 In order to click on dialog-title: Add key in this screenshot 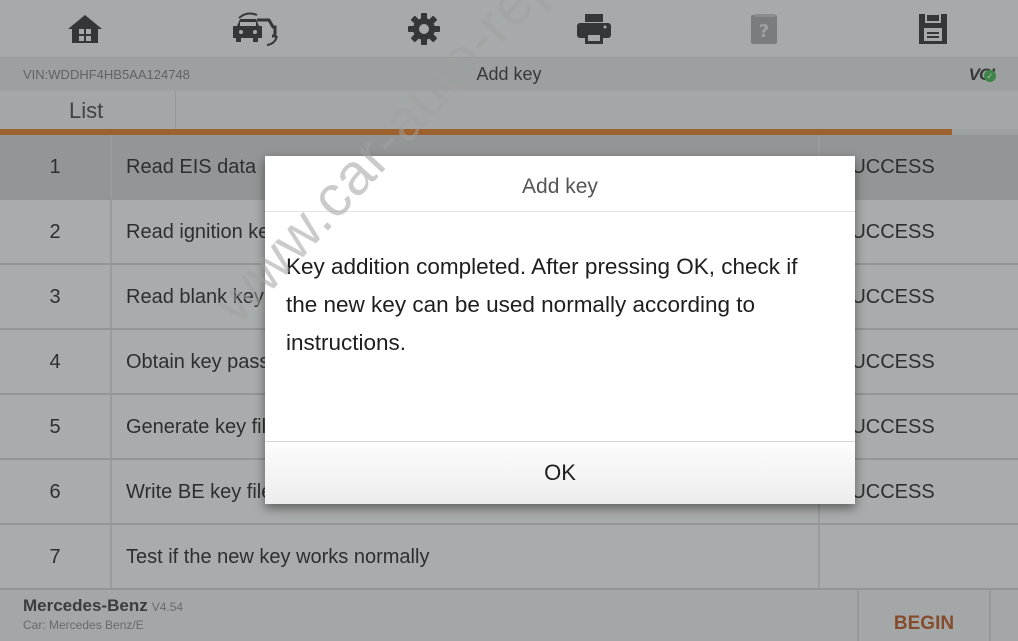, I will do `click(560, 184)`.